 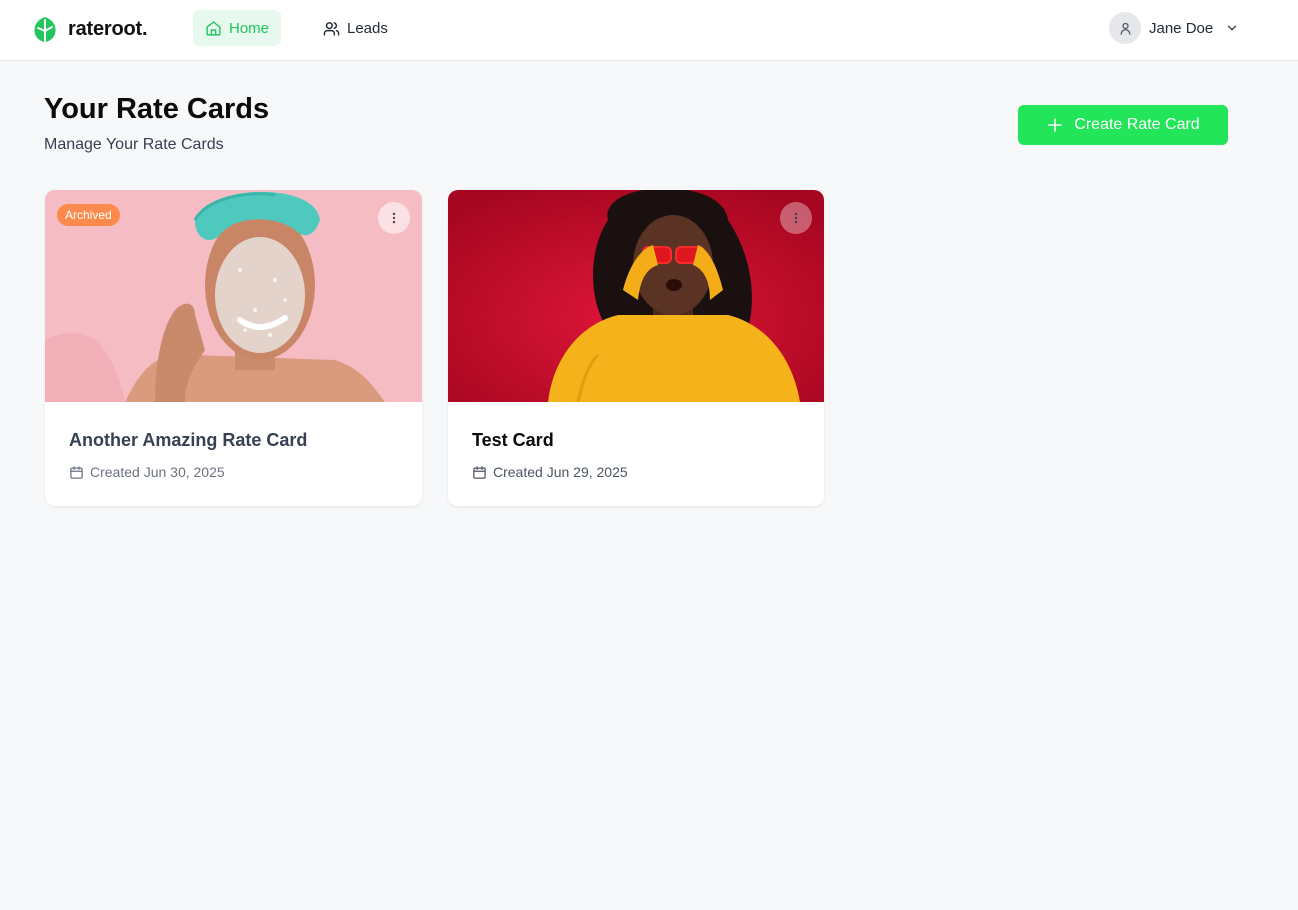 What do you see at coordinates (513, 440) in the screenshot?
I see `card-title: Test Card` at bounding box center [513, 440].